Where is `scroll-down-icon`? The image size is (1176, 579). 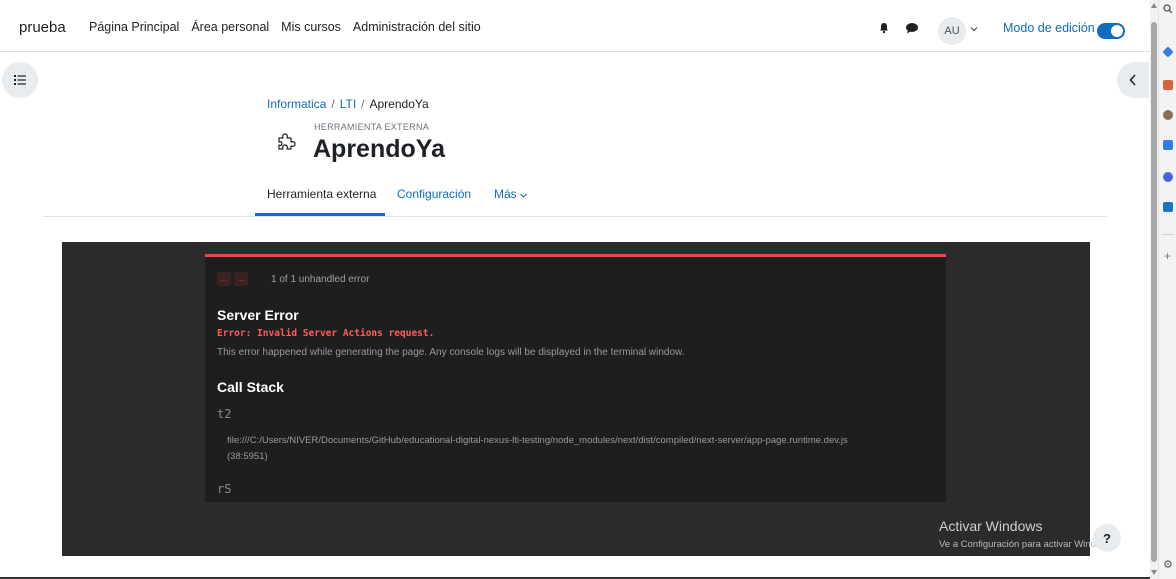
scroll-down-icon is located at coordinates (1154, 572).